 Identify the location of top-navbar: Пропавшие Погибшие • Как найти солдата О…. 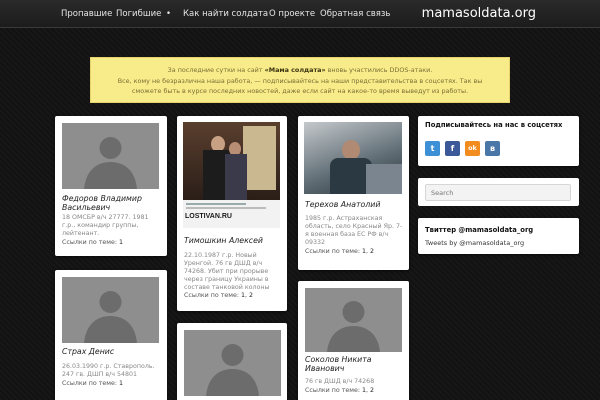
(300, 14).